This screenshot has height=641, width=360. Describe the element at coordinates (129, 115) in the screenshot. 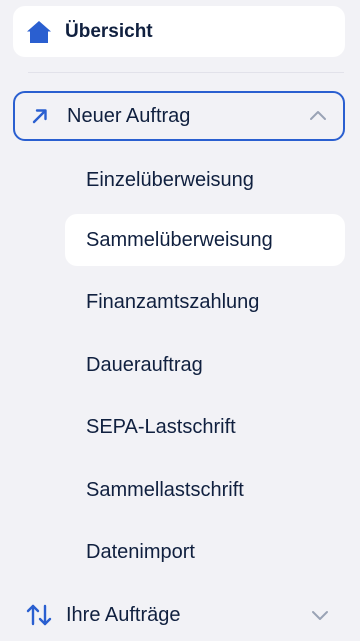

I see `nav-item-new-order-label: Neuer Auftrag` at that location.